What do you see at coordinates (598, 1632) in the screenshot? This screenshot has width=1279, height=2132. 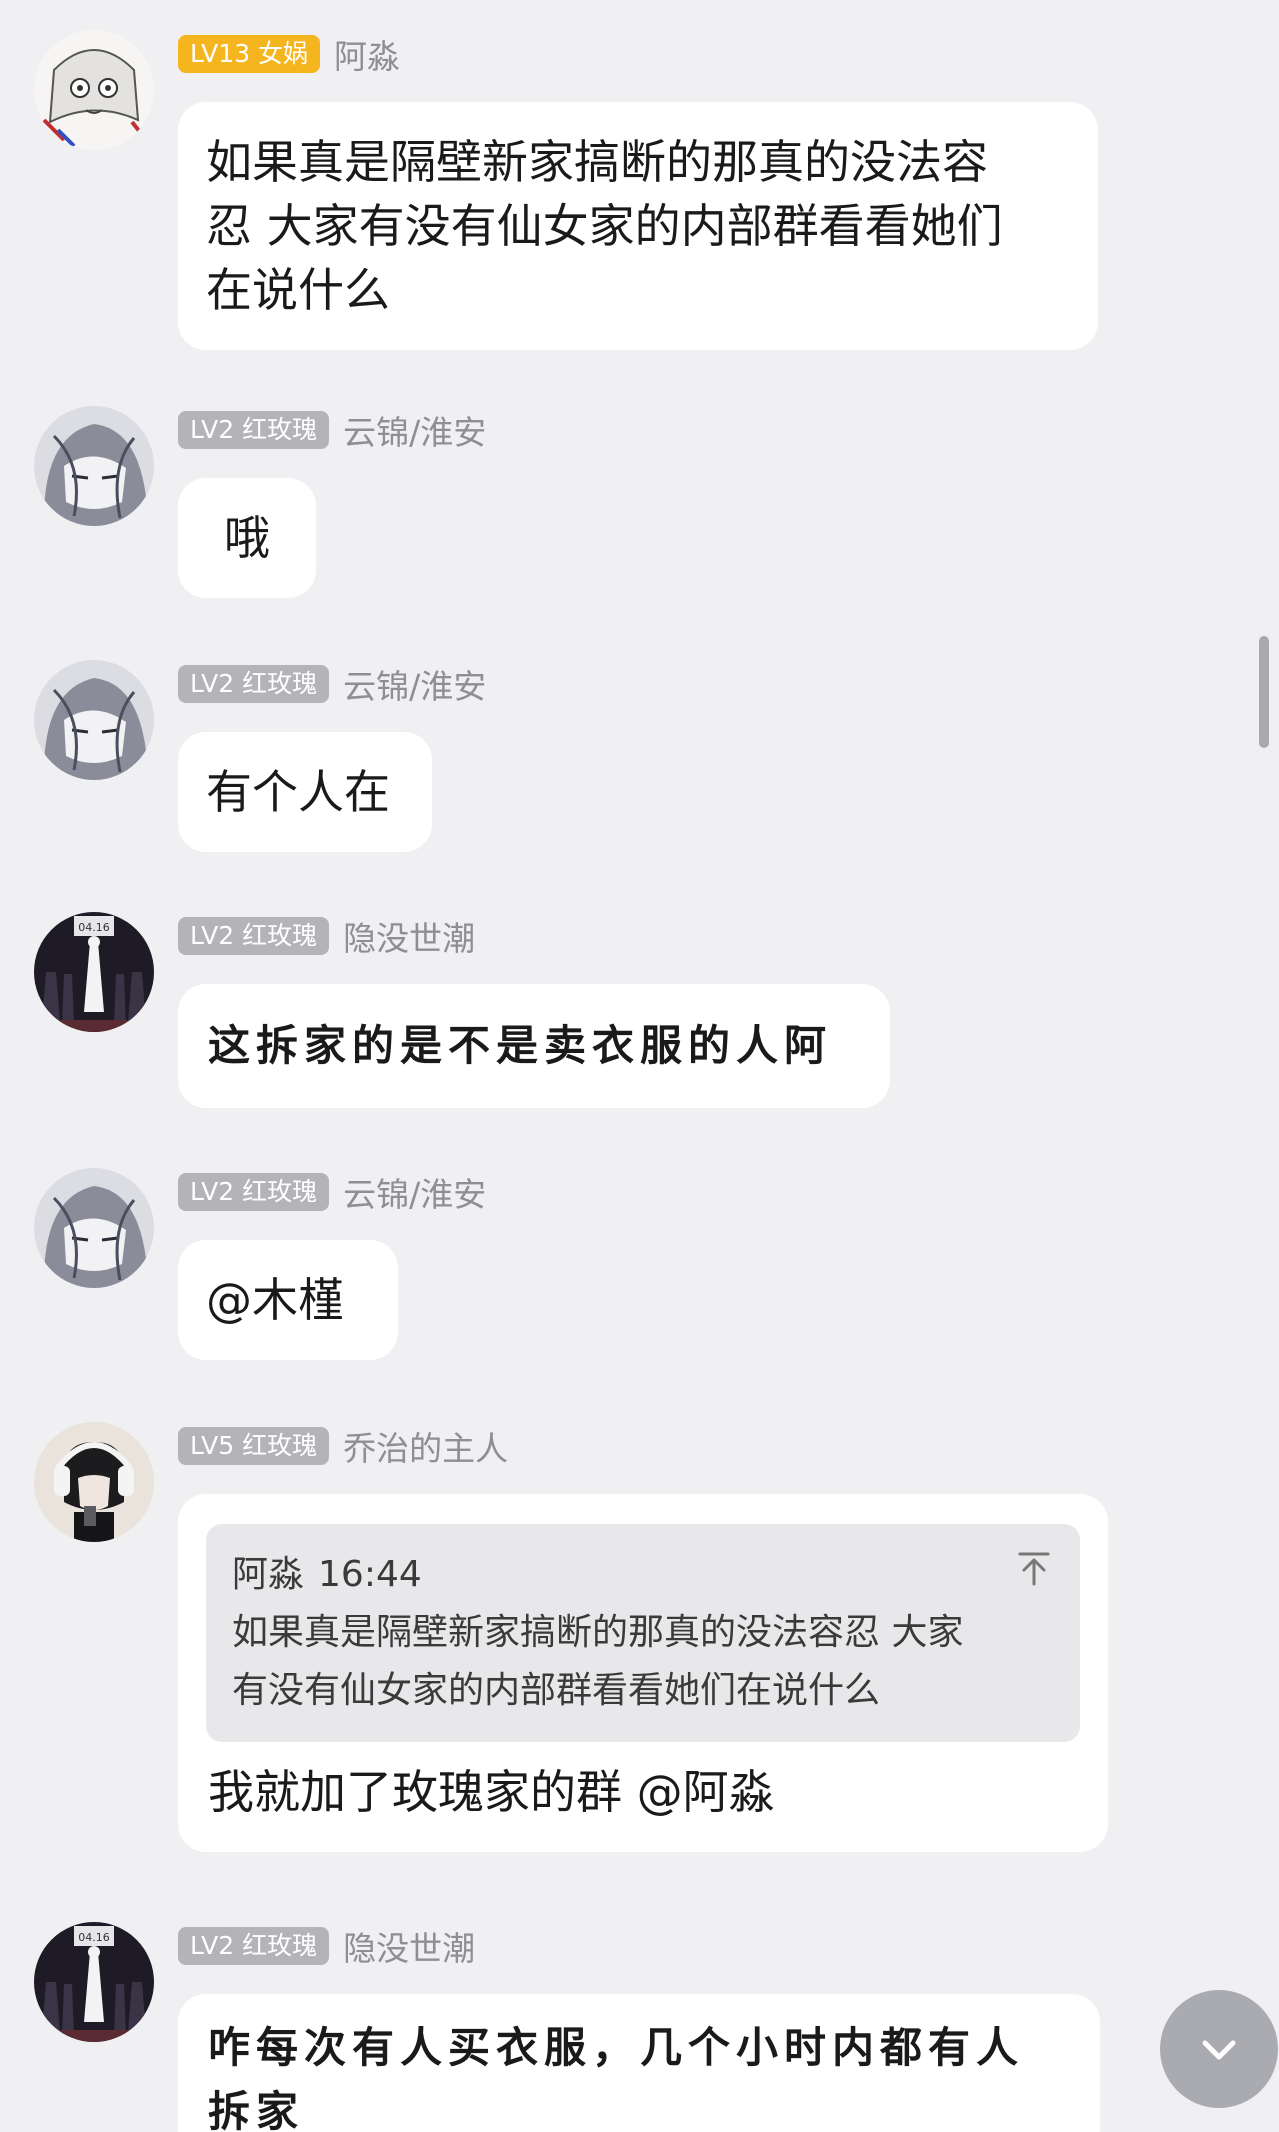 I see `quote-line: 如果真是隔壁新家搞断的那真的没法容忍 大家` at bounding box center [598, 1632].